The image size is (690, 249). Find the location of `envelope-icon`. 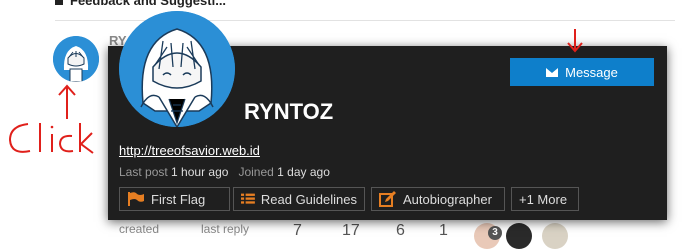

envelope-icon is located at coordinates (552, 72).